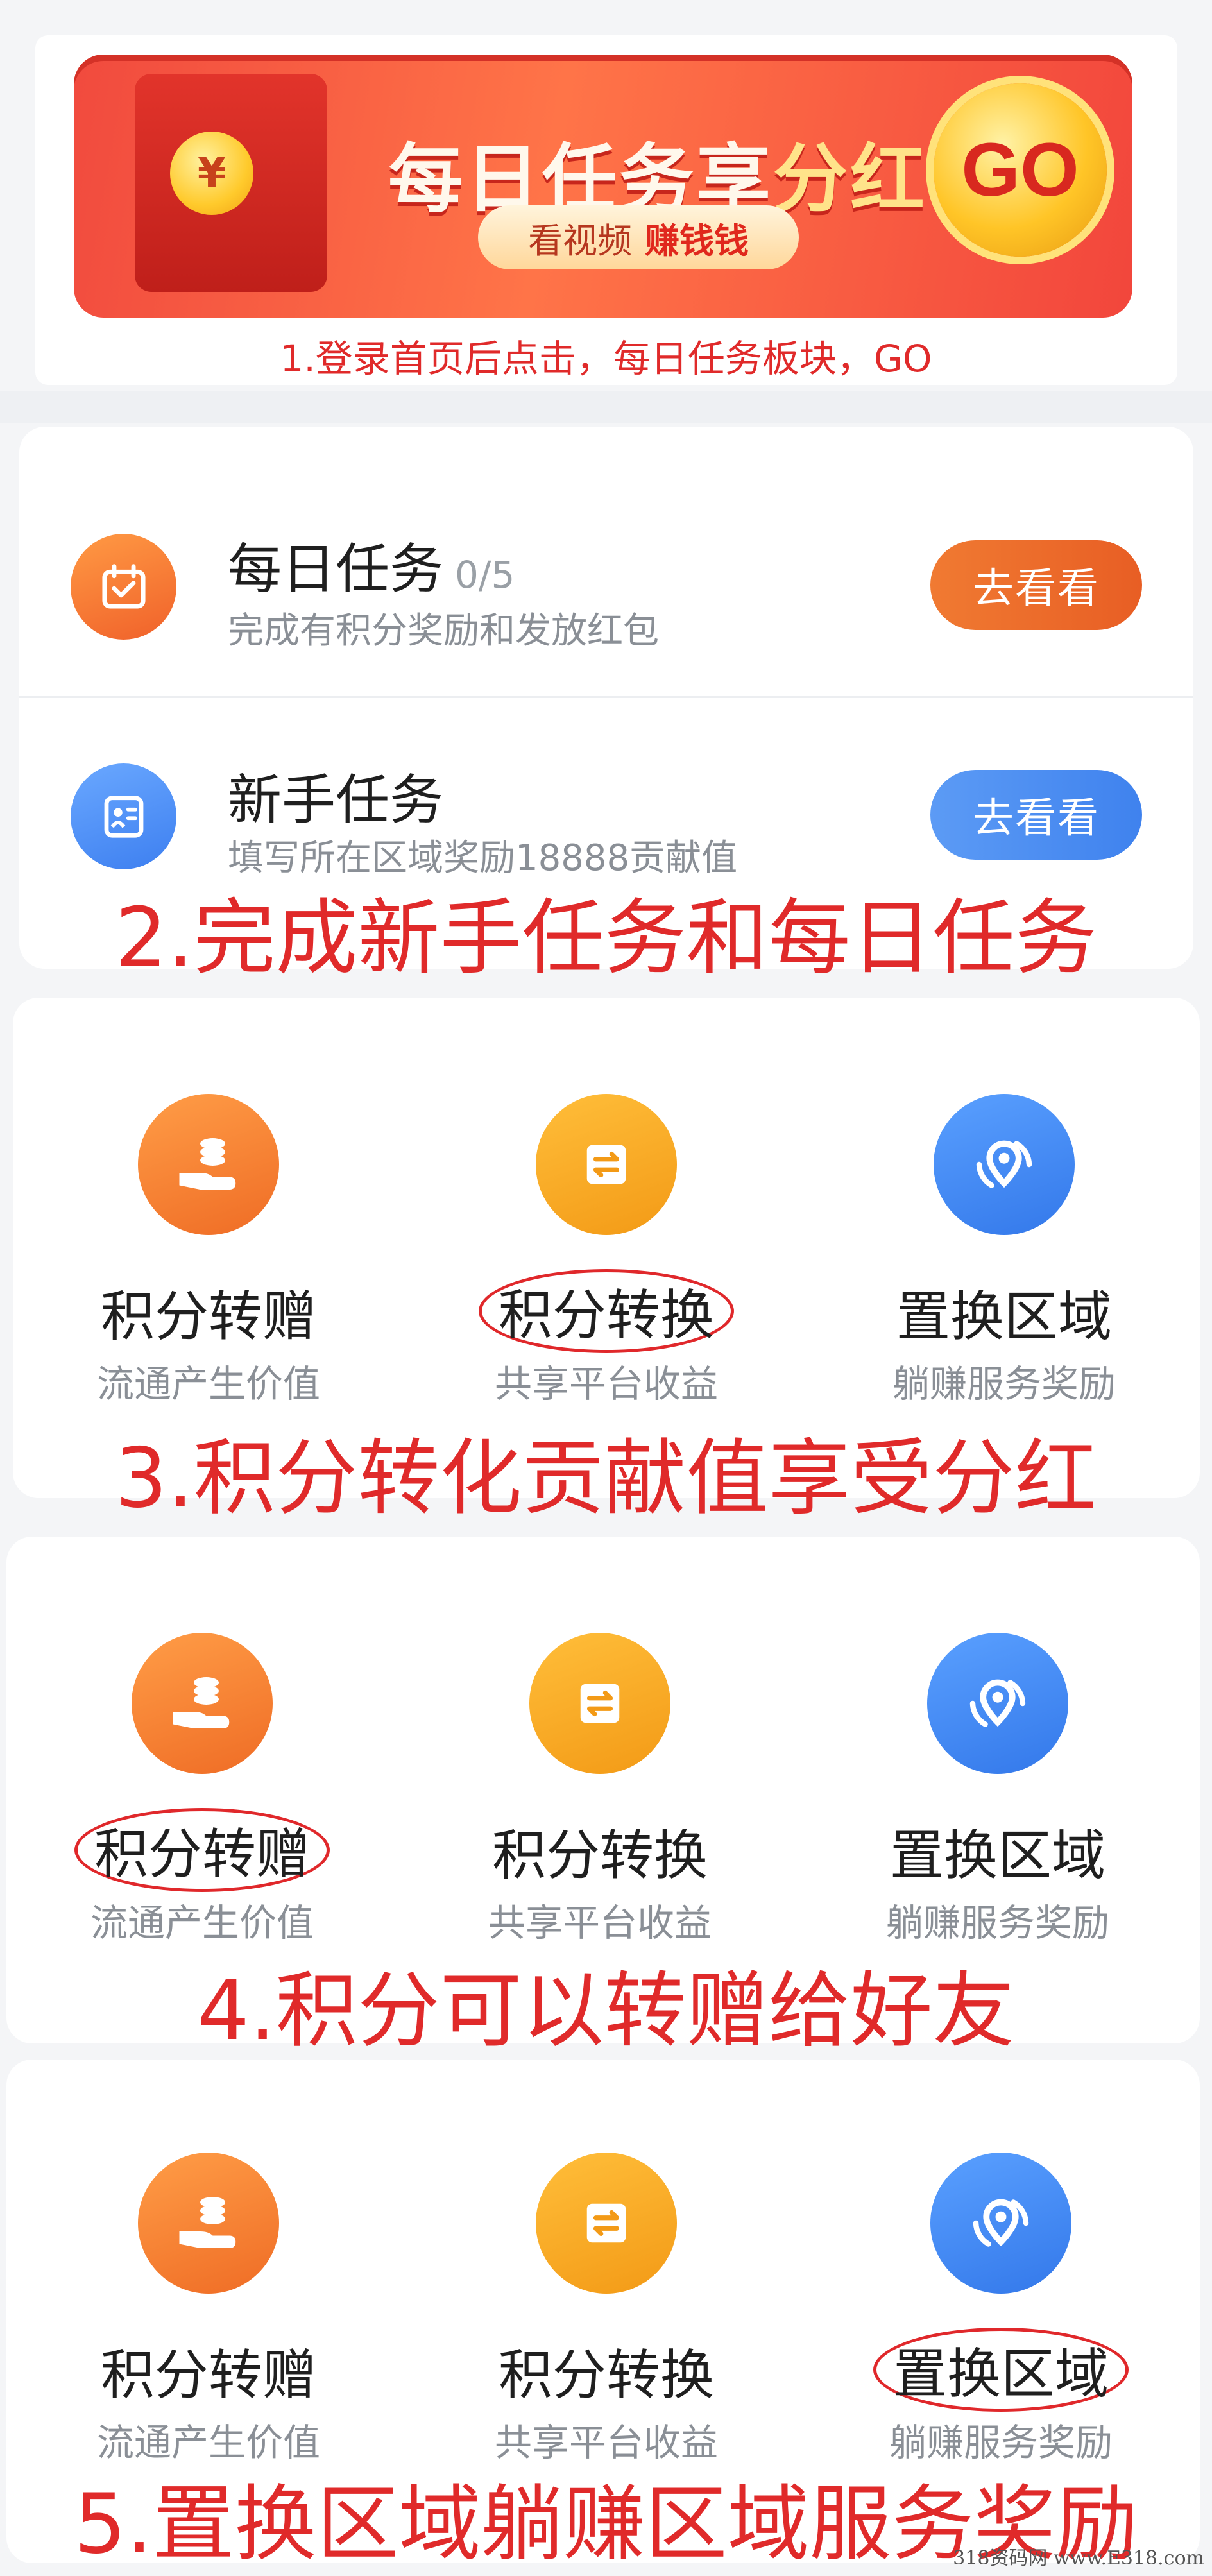 The image size is (1212, 2576). I want to click on newbie-task-go-button: 去看看, so click(1036, 815).